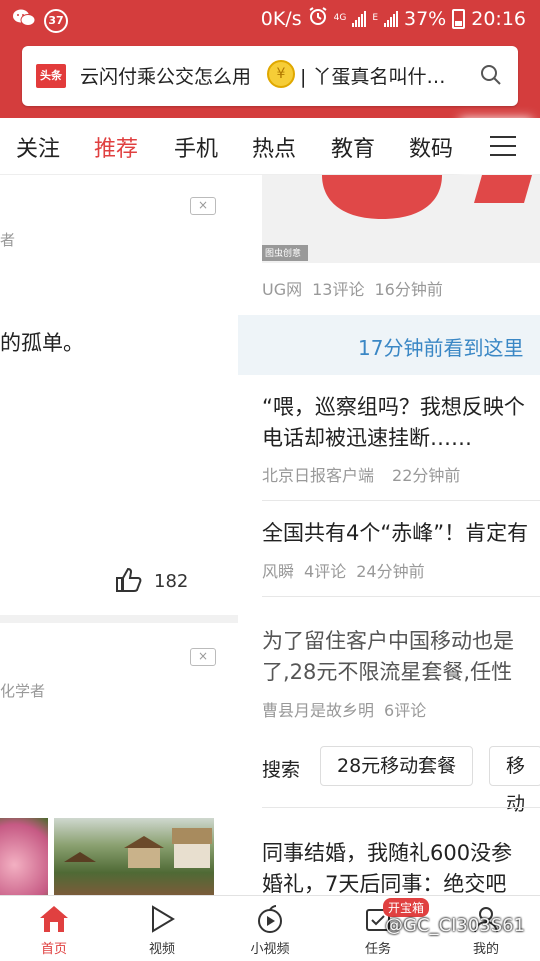 The height and width of the screenshot is (961, 540). I want to click on article-time: 24分钟前, so click(390, 571).